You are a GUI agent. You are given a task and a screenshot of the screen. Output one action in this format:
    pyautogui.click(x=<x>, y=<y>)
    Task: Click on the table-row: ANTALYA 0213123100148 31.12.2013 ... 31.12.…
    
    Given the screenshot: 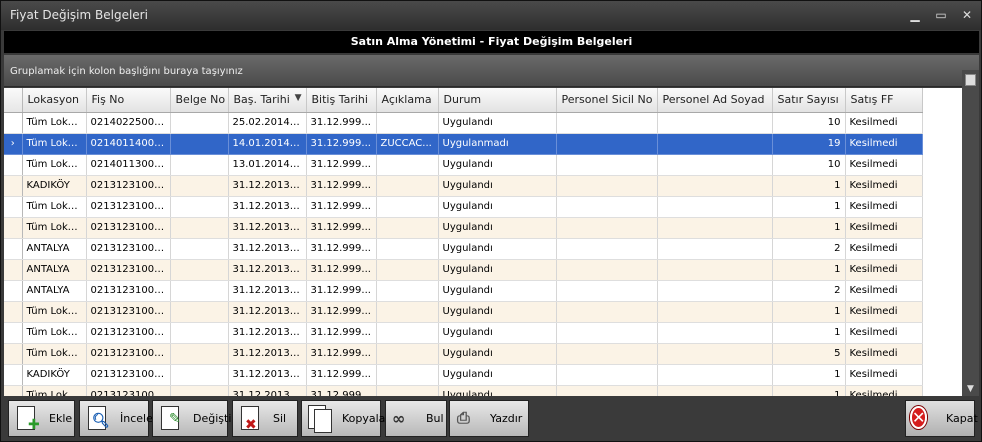 What is the action you would take?
    pyautogui.click(x=463, y=249)
    